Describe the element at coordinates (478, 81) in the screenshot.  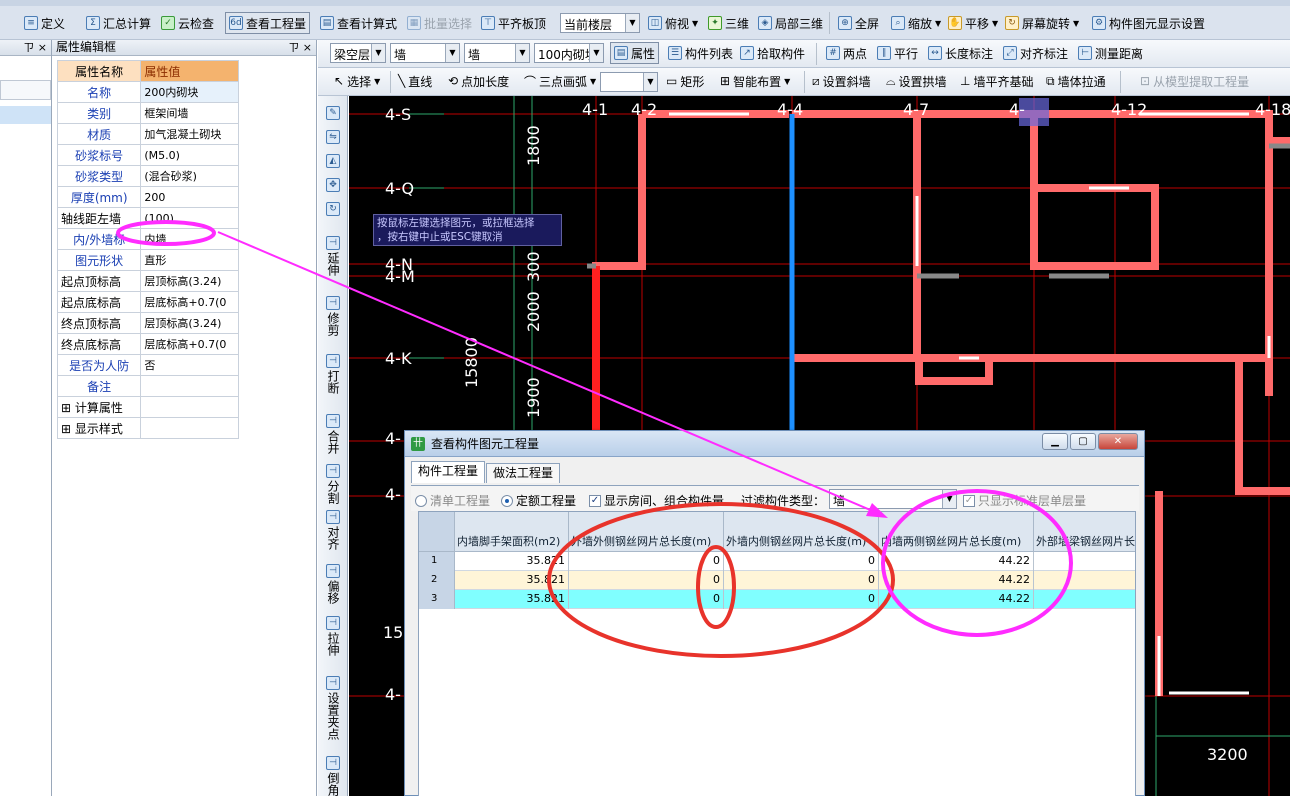
I see `point-length-button: ⟲ 点加长度` at that location.